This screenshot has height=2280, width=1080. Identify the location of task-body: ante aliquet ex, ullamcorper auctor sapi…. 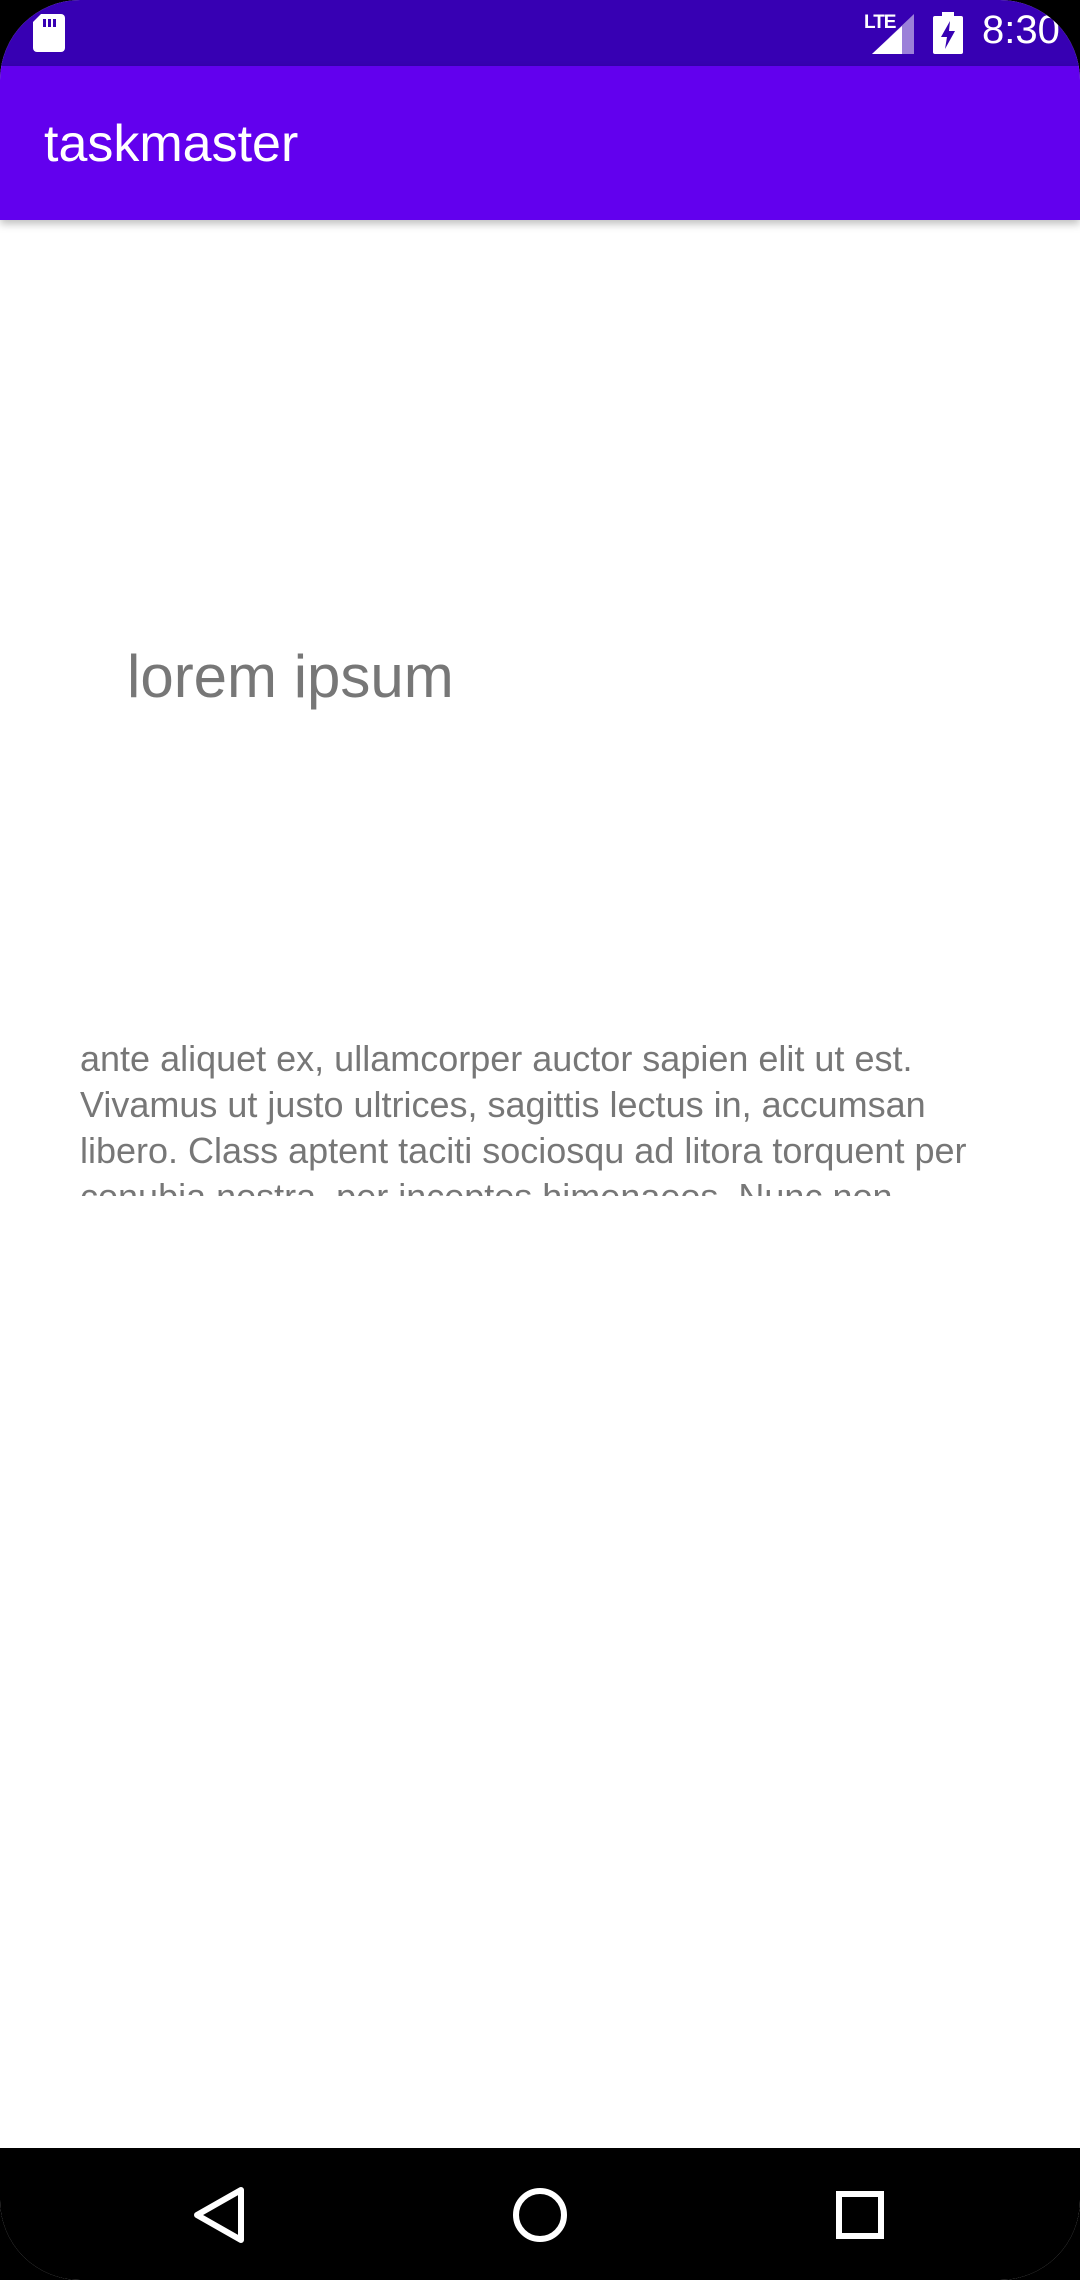
(523, 1117).